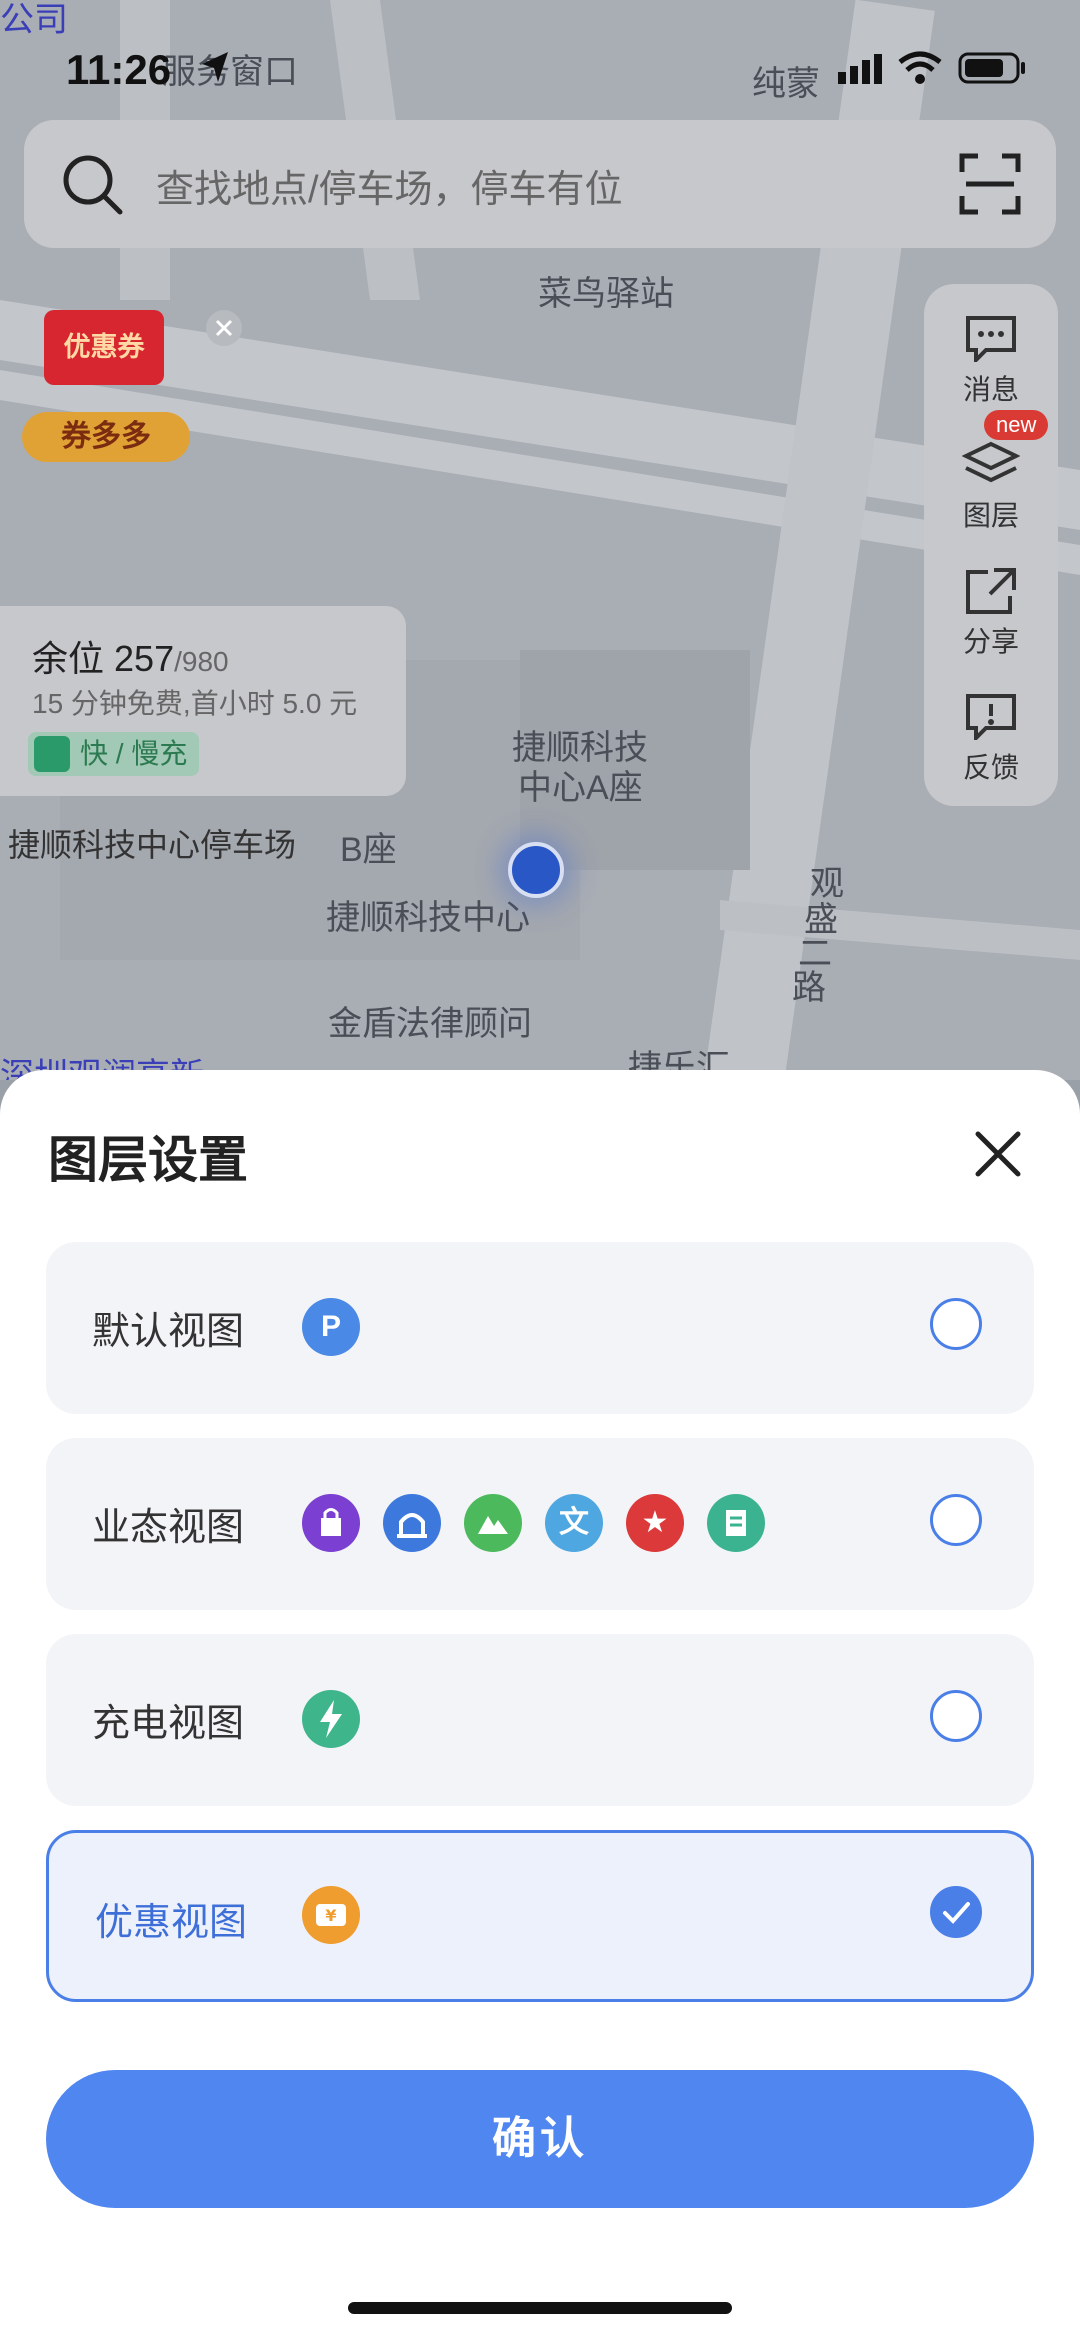 The width and height of the screenshot is (1080, 2337). I want to click on charging-chip: 快 / 慢充, so click(114, 754).